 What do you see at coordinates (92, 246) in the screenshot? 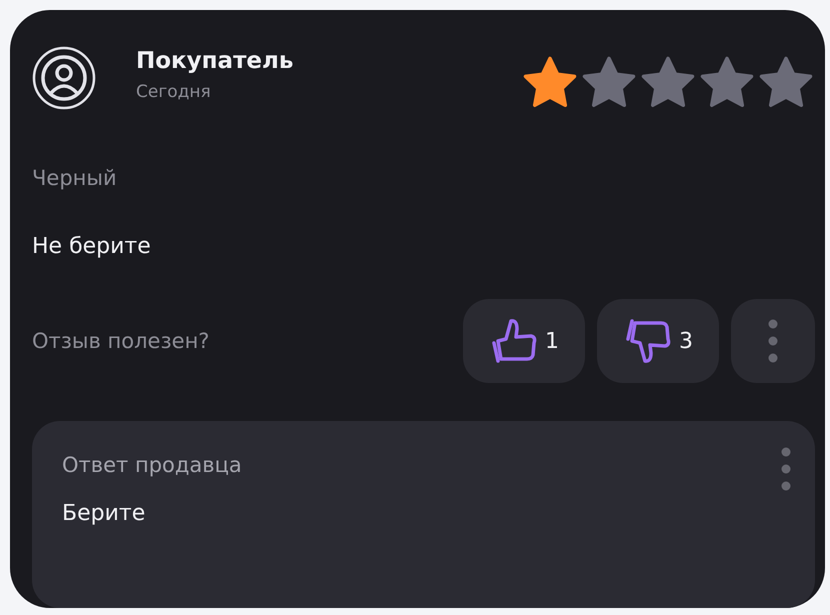
I see `review-text: Не берите` at bounding box center [92, 246].